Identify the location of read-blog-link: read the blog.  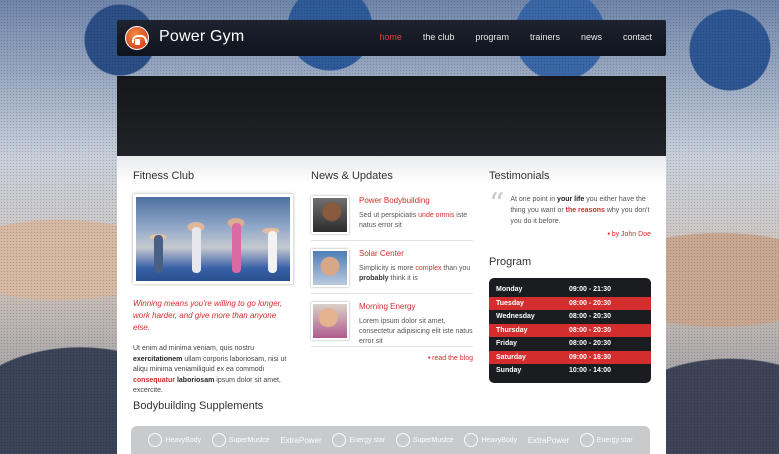
(392, 358).